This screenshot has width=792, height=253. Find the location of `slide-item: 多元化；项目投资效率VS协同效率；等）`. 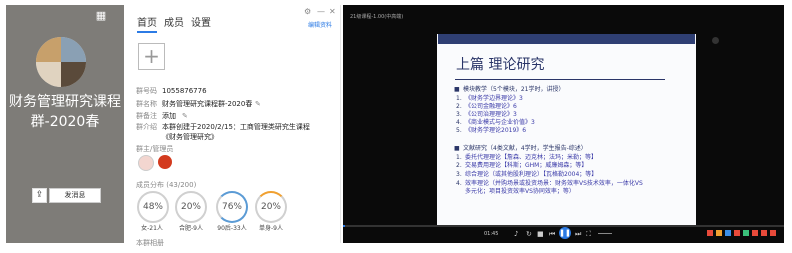

slide-item: 多元化；项目投资效率VS协同效率；等） is located at coordinates (520, 191).